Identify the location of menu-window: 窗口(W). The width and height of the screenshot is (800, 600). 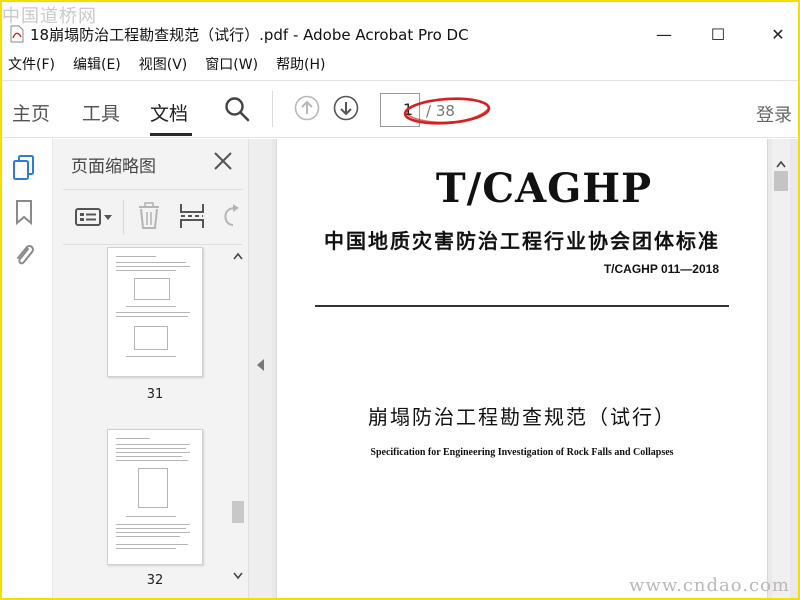
(231, 64).